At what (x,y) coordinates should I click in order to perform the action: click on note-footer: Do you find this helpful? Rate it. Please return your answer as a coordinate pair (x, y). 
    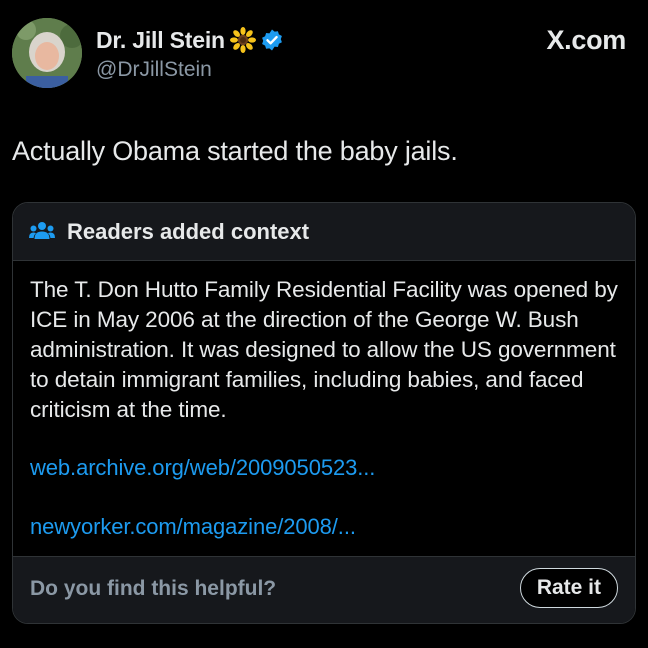
    Looking at the image, I should click on (324, 589).